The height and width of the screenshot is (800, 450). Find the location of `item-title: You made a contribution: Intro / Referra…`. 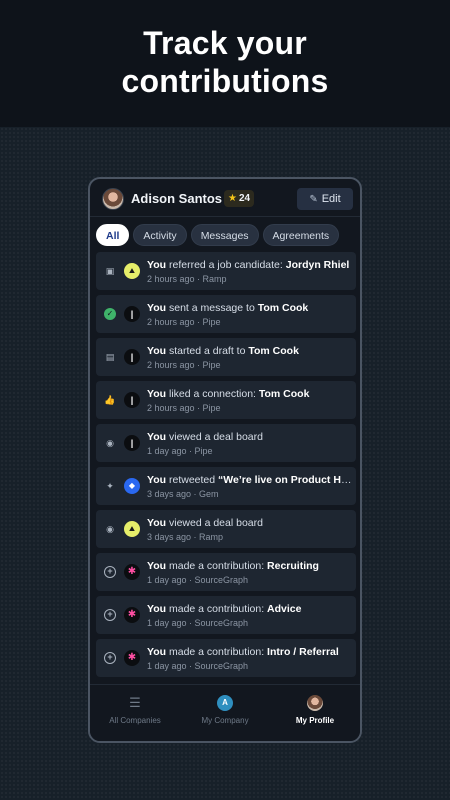

item-title: You made a contribution: Intro / Referra… is located at coordinates (249, 652).